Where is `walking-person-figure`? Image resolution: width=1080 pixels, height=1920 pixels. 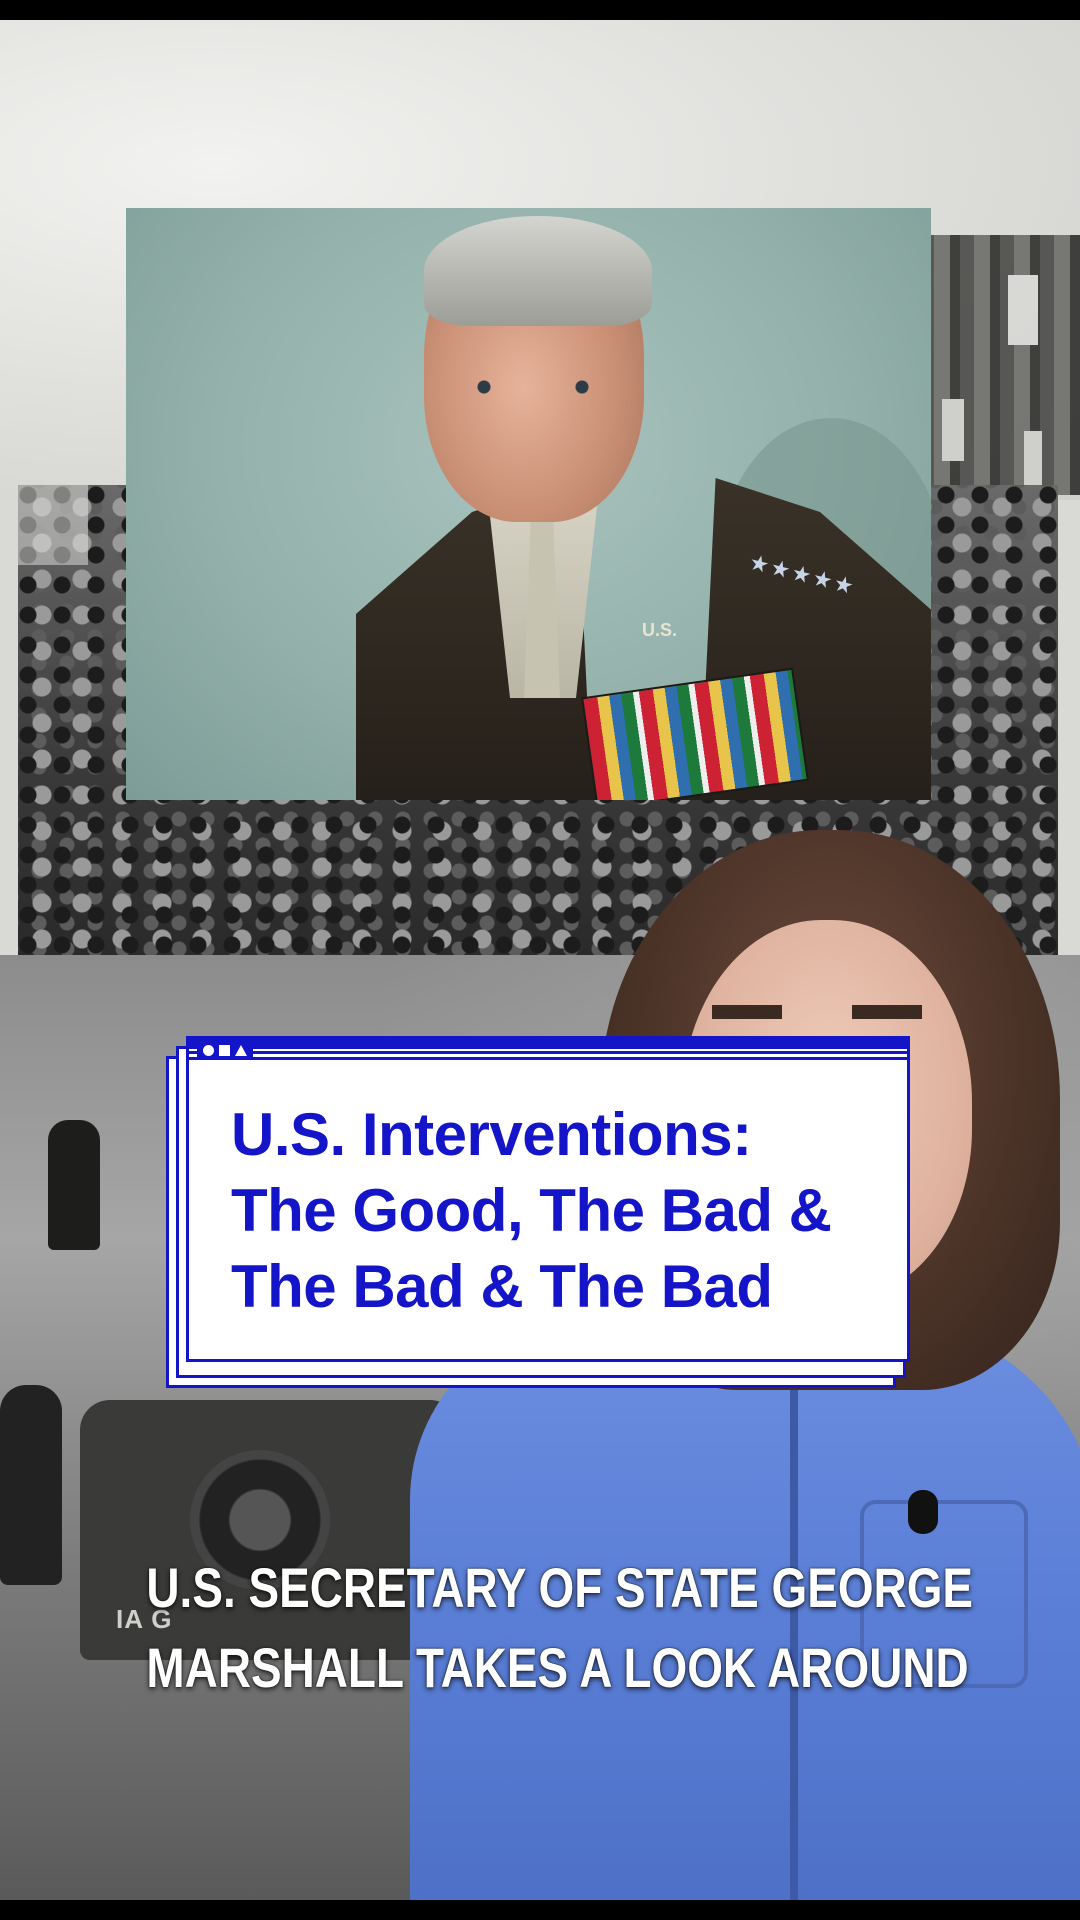 walking-person-figure is located at coordinates (74, 1185).